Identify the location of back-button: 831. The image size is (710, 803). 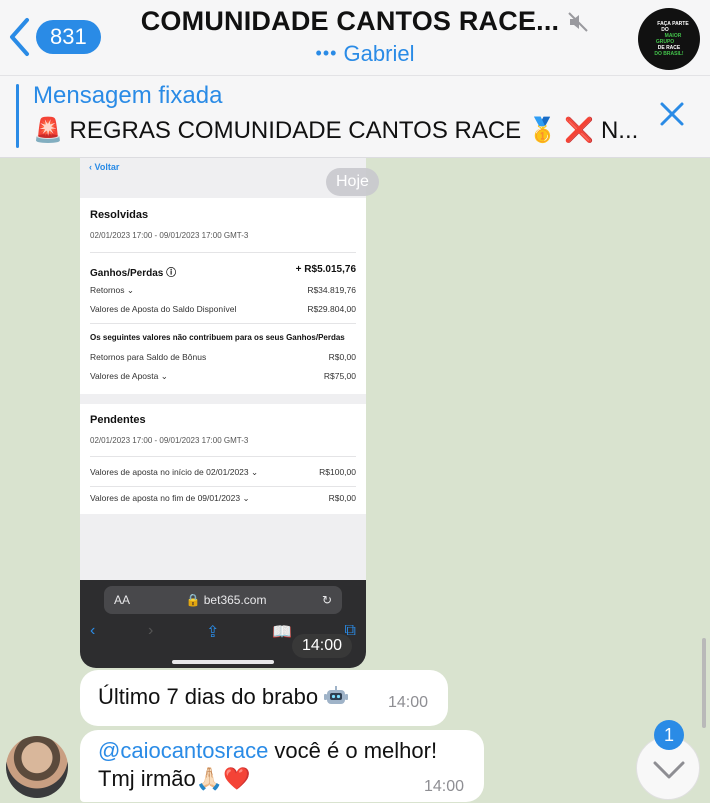
(54, 37).